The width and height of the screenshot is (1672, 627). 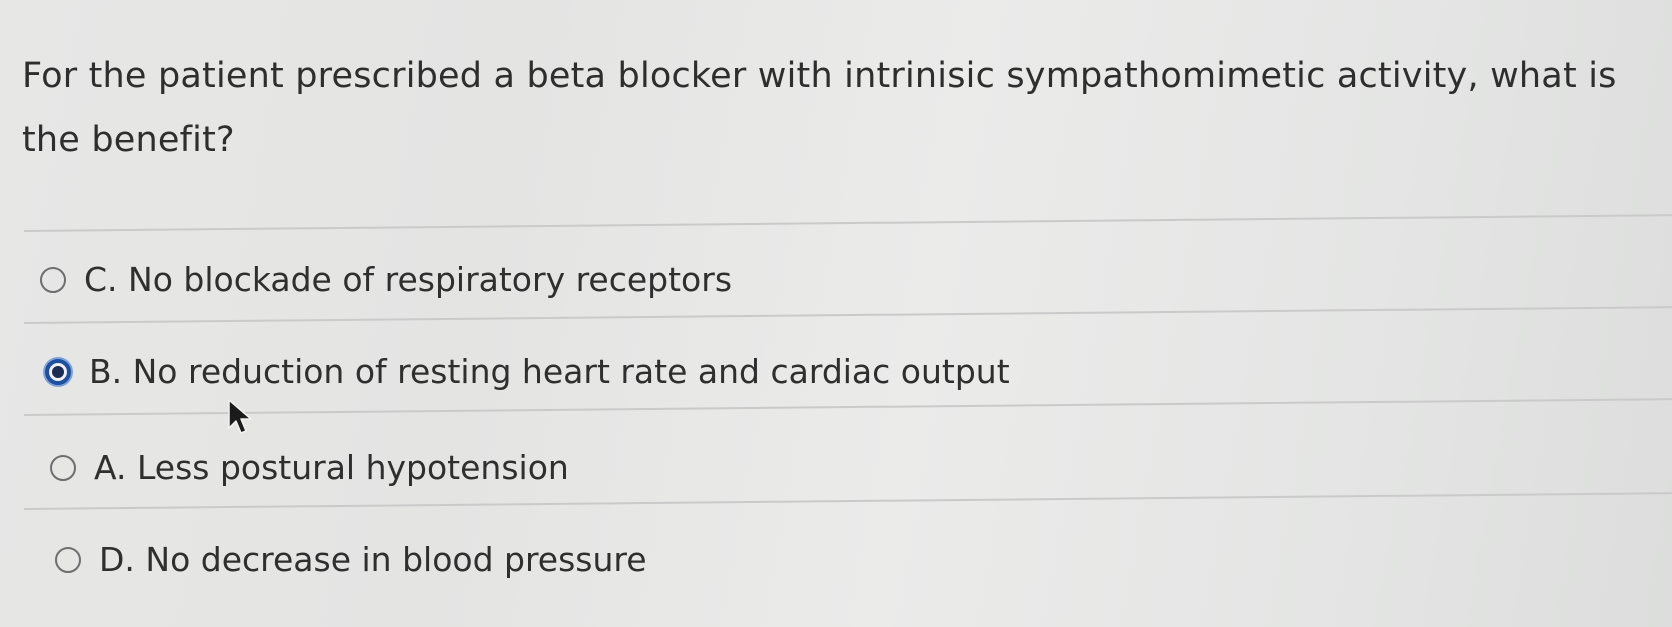 What do you see at coordinates (53, 279) in the screenshot?
I see `radio-button-c` at bounding box center [53, 279].